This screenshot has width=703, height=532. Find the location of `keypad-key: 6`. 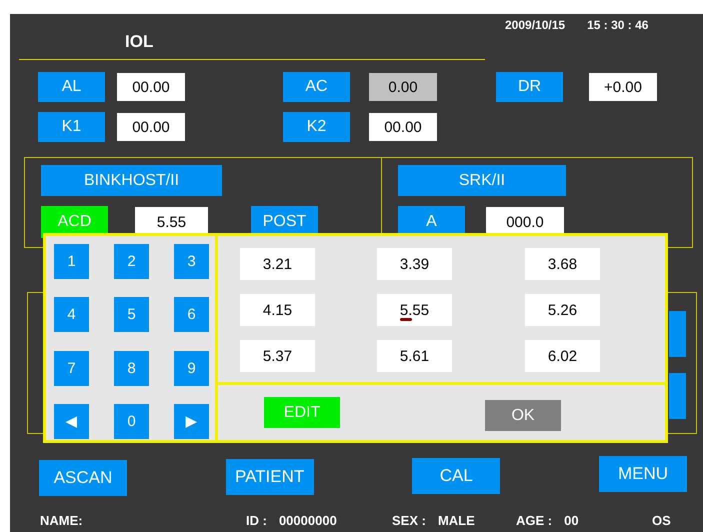

keypad-key: 6 is located at coordinates (191, 314).